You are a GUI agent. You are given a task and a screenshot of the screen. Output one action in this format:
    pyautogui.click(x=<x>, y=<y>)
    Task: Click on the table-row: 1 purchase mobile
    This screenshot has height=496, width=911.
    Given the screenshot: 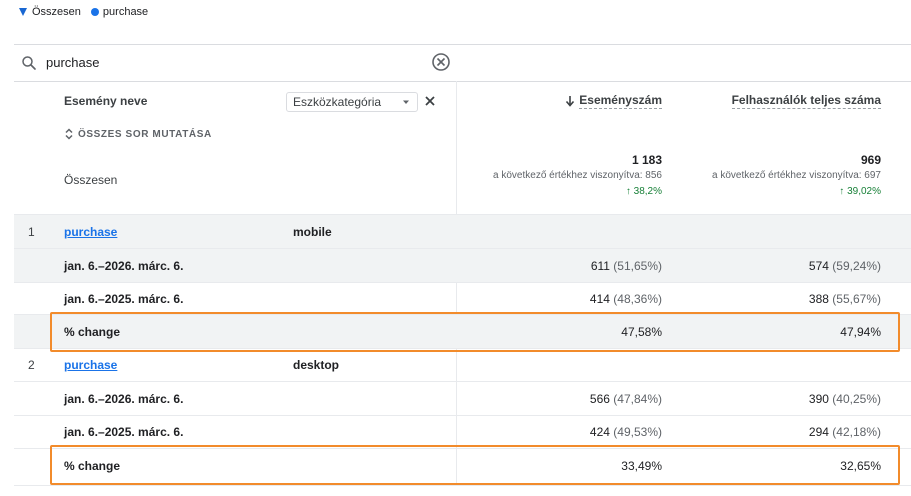 What is the action you would take?
    pyautogui.click(x=462, y=231)
    